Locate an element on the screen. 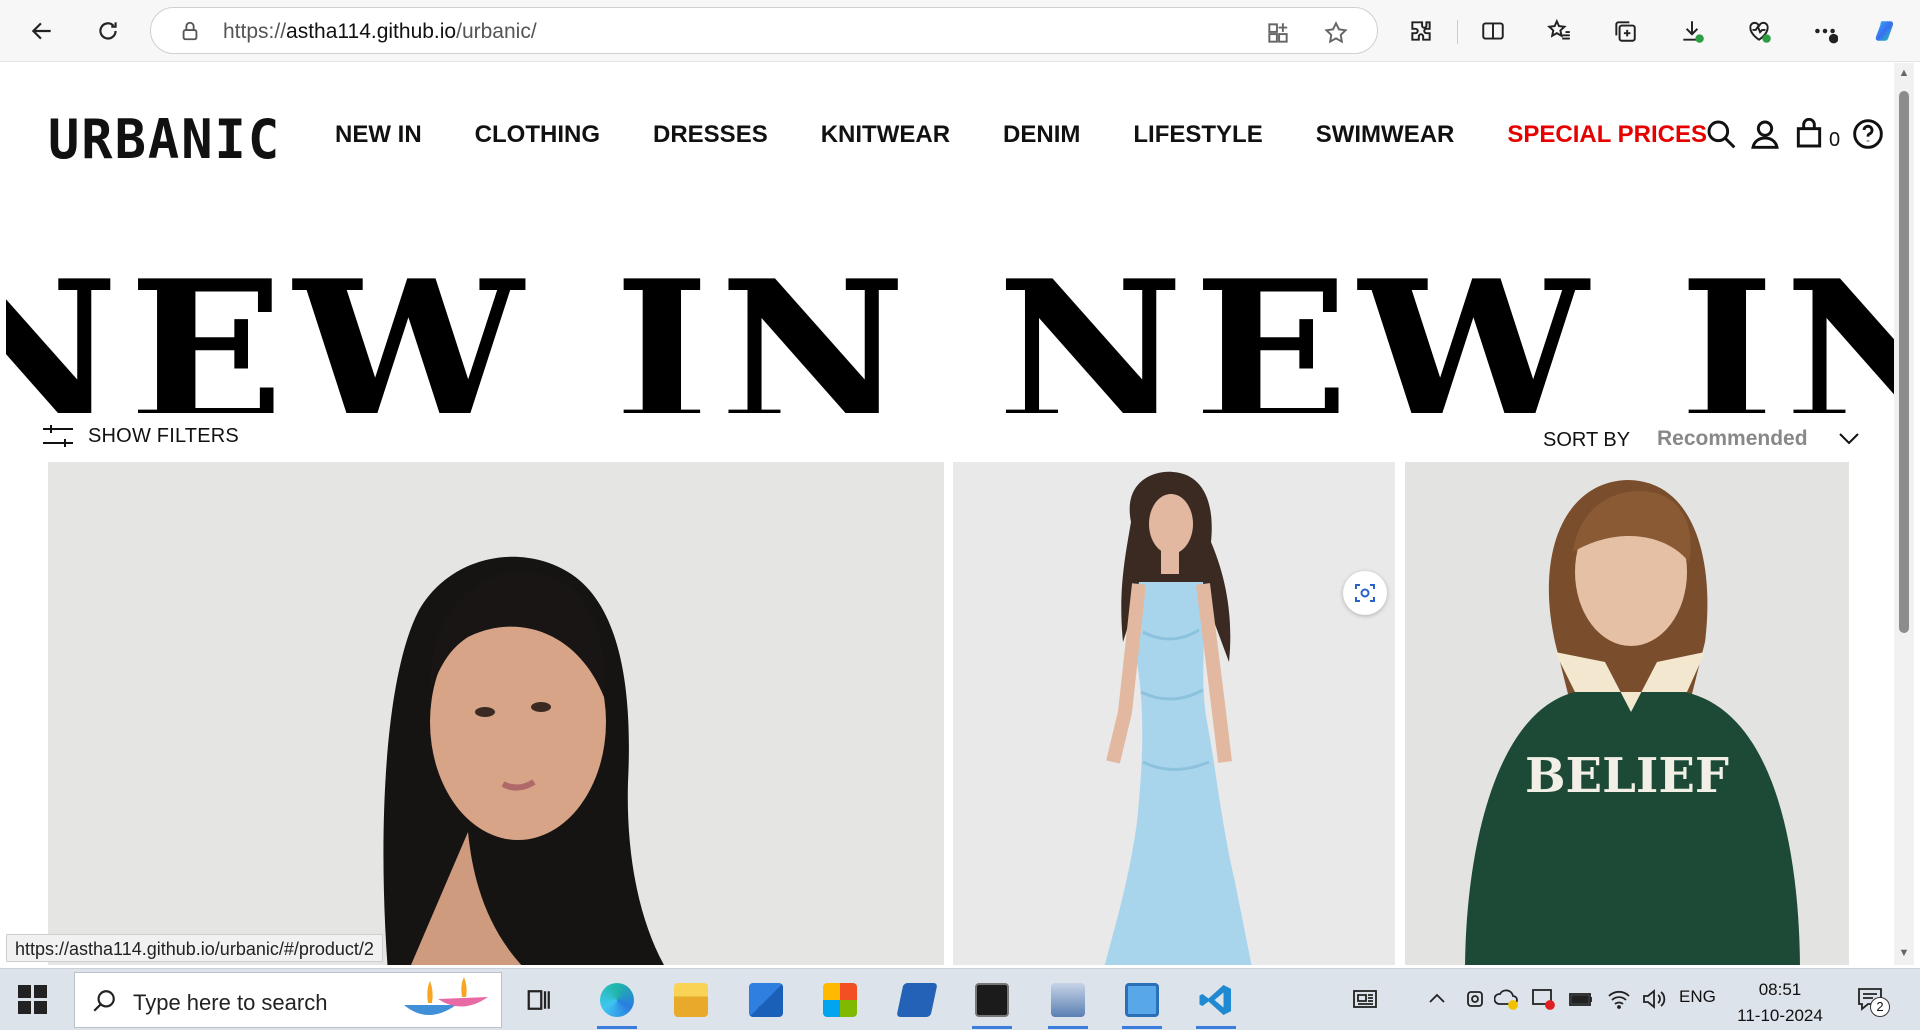 The height and width of the screenshot is (1030, 1920). product-card-3: BELIEF is located at coordinates (1627, 713).